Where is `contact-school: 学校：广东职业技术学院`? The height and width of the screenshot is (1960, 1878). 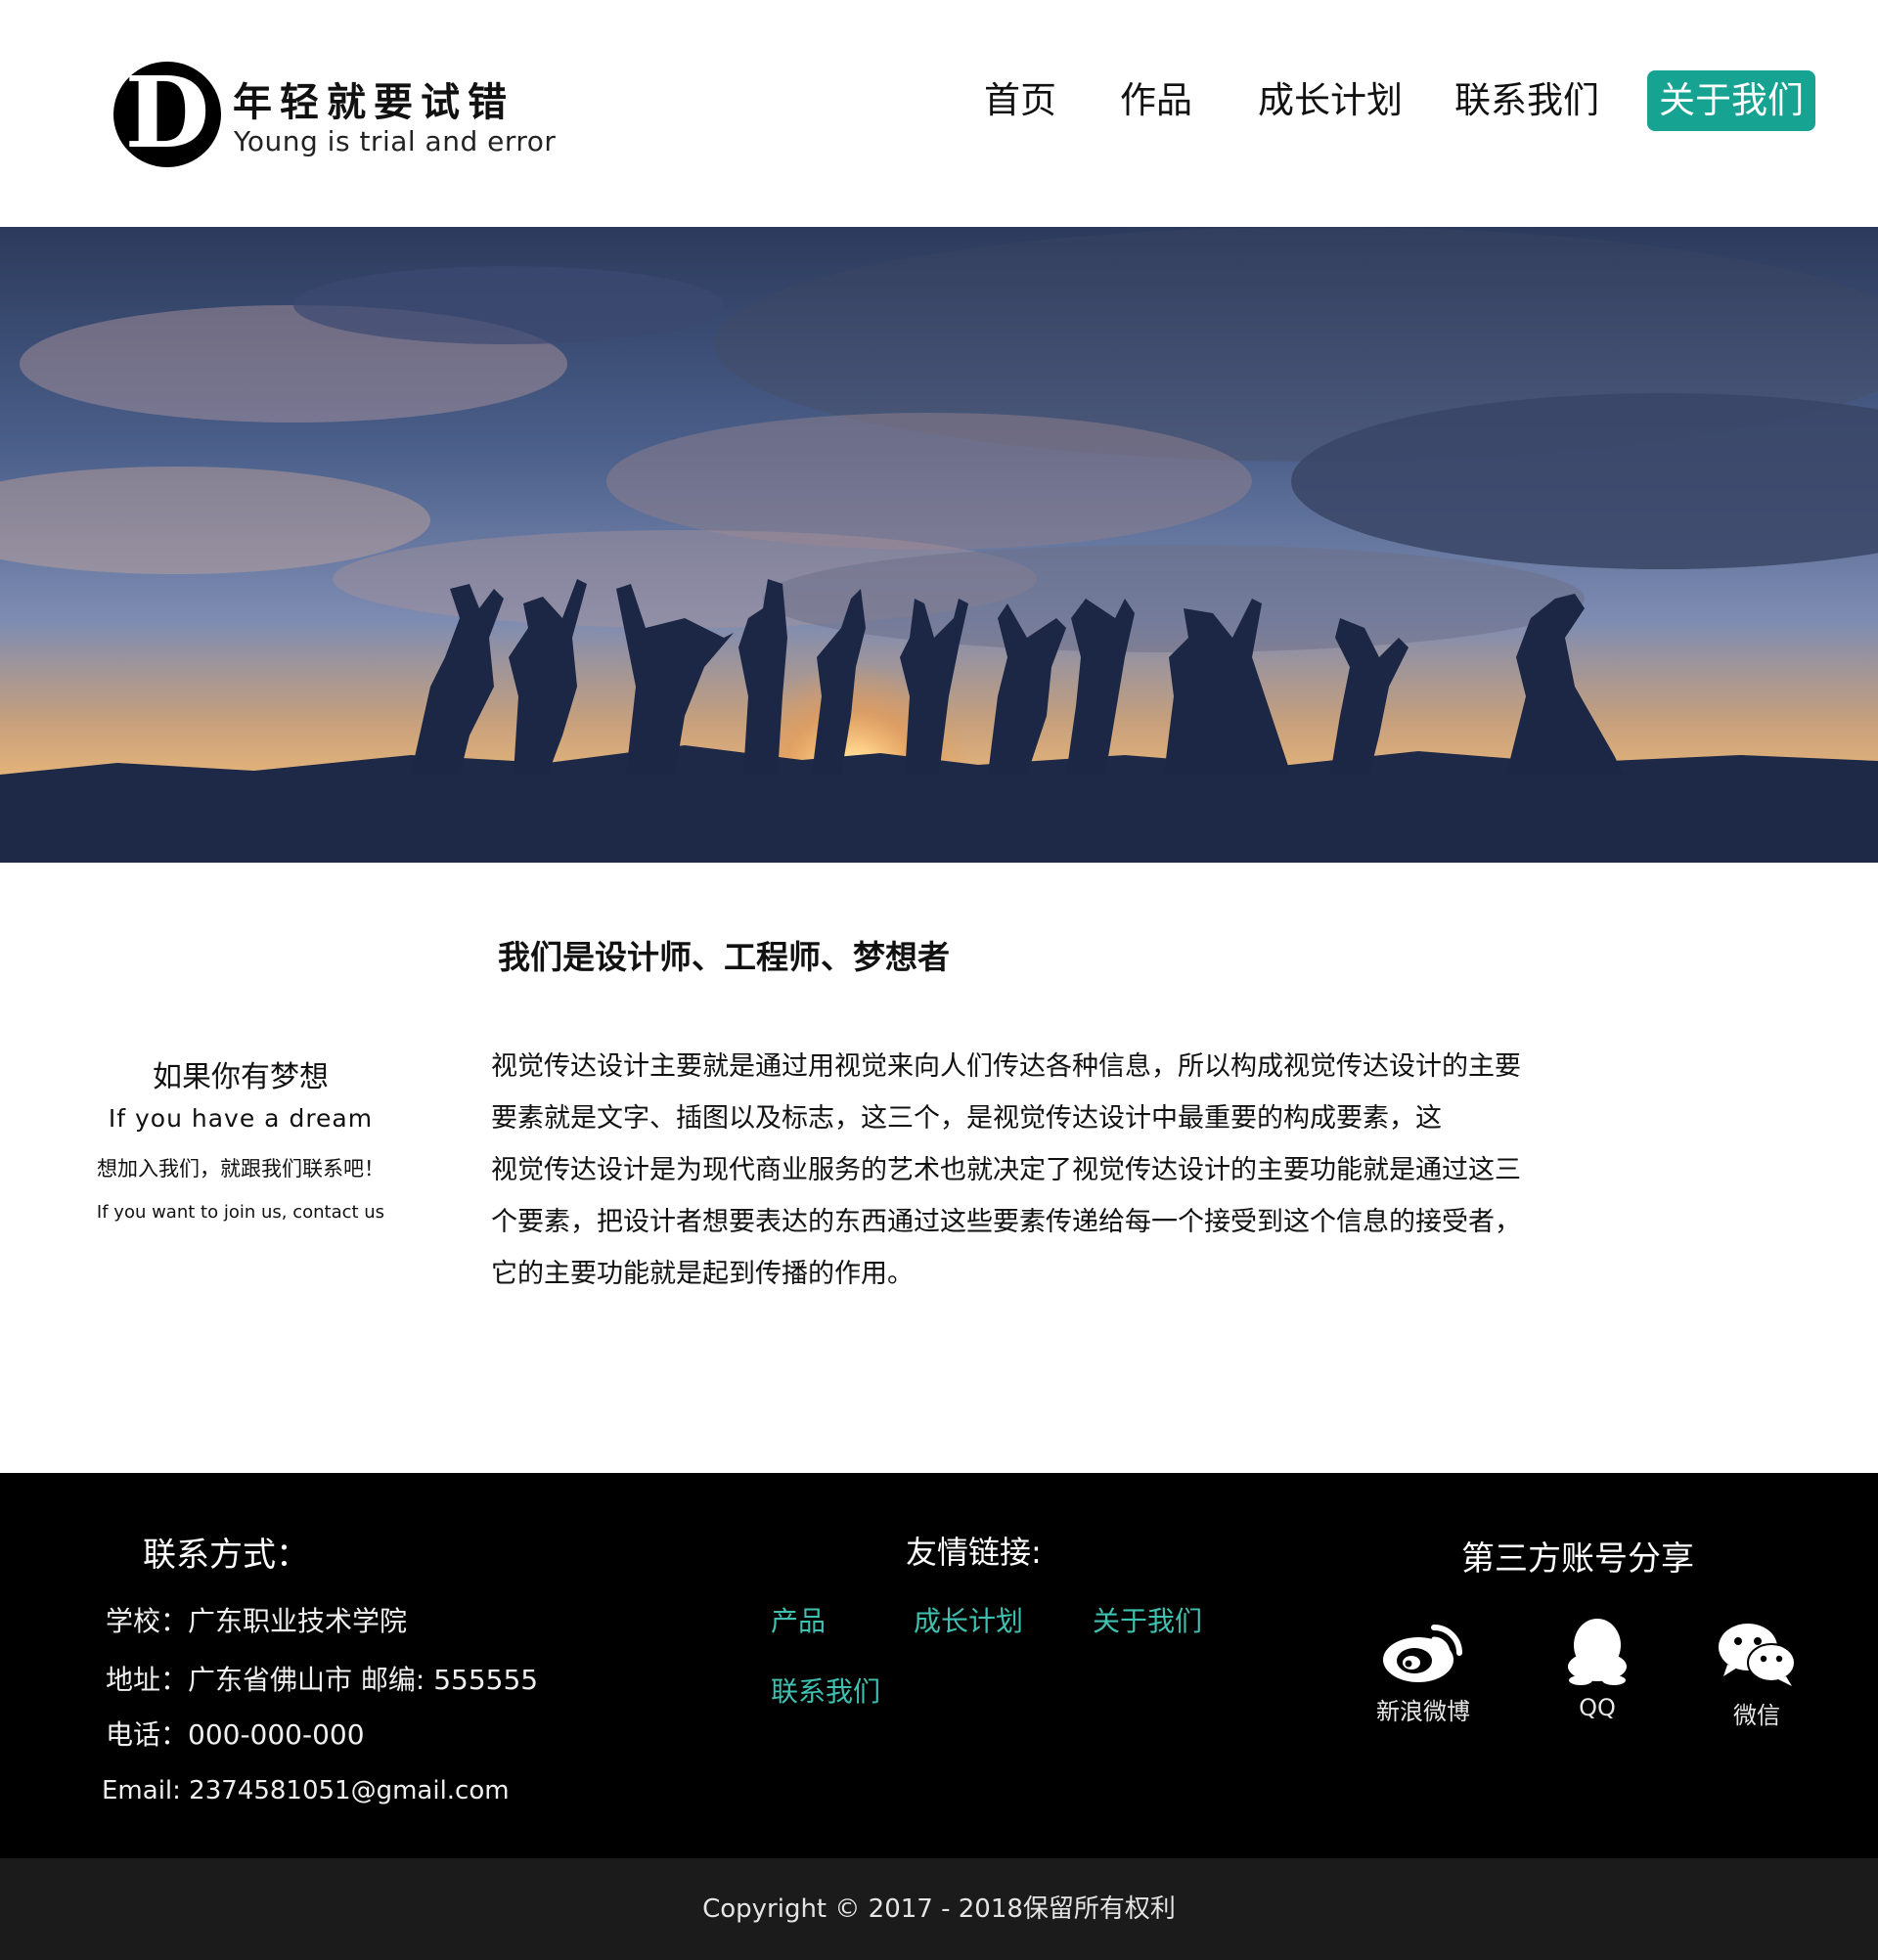
contact-school: 学校：广东职业技术学院 is located at coordinates (257, 1621).